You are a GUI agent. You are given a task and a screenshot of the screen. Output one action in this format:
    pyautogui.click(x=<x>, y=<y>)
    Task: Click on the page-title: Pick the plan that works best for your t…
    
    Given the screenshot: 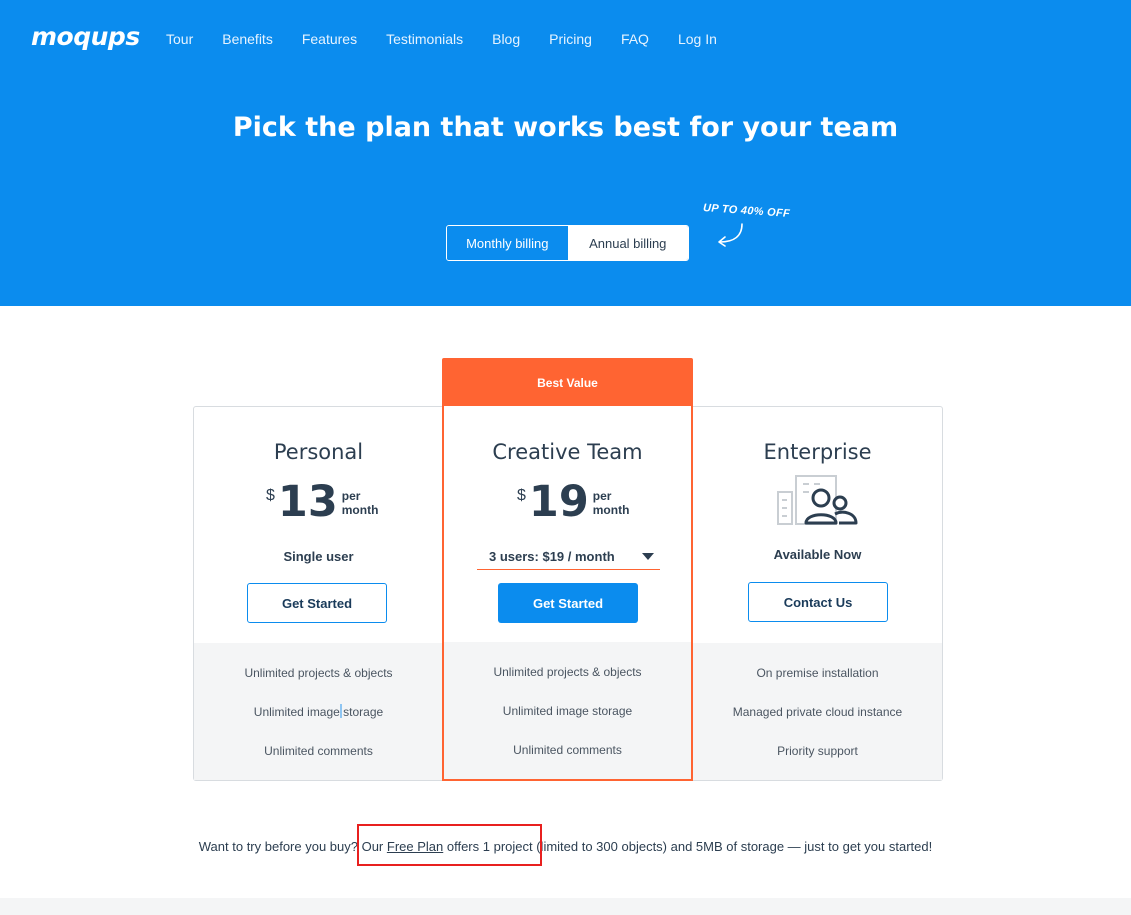 What is the action you would take?
    pyautogui.click(x=565, y=127)
    